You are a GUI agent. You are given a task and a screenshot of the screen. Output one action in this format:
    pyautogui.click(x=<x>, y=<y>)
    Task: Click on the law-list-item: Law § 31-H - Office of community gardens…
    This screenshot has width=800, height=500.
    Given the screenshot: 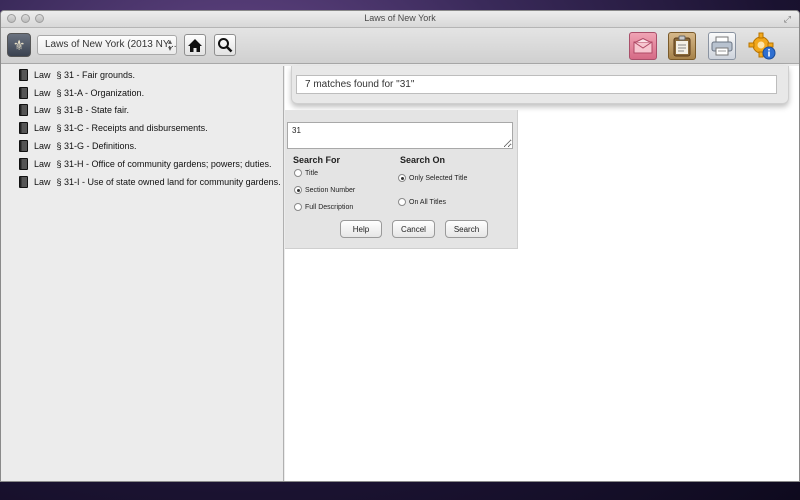 What is the action you would take?
    pyautogui.click(x=142, y=164)
    